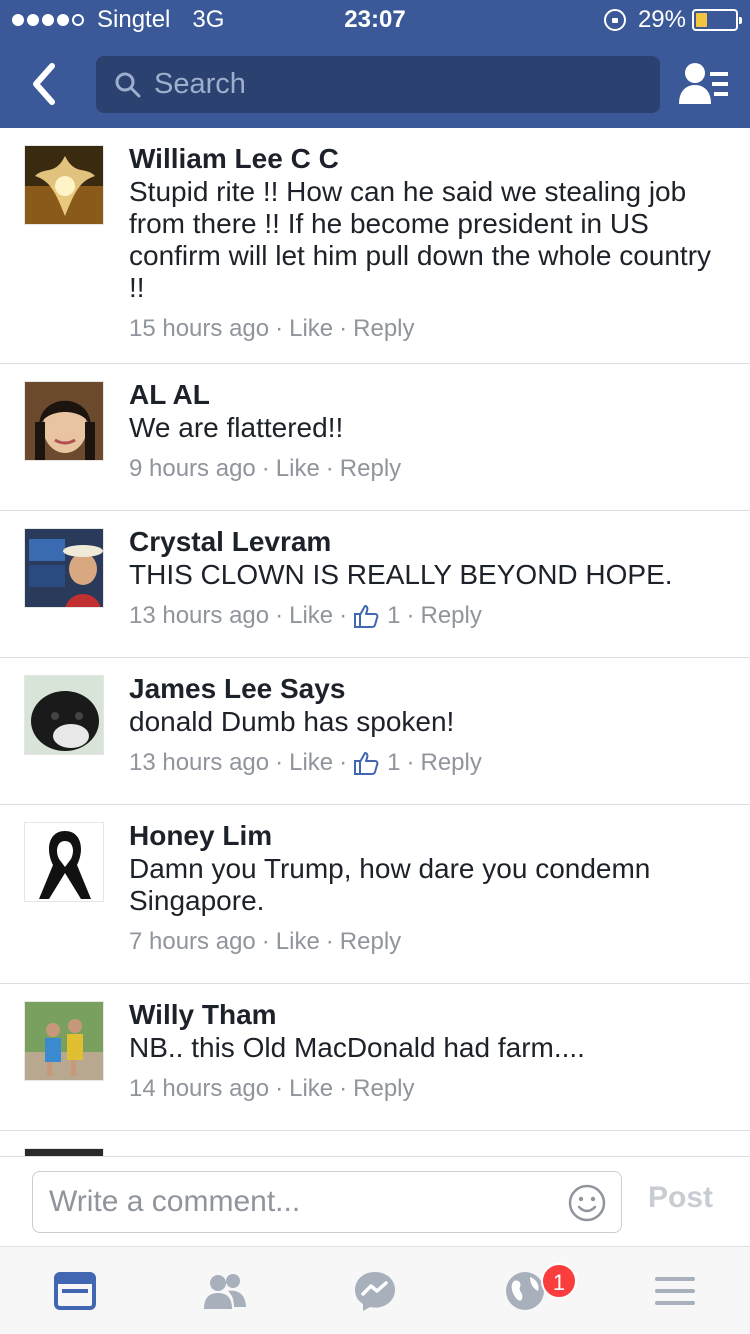 Image resolution: width=750 pixels, height=1334 pixels. I want to click on comment-input-wrap, so click(327, 1202).